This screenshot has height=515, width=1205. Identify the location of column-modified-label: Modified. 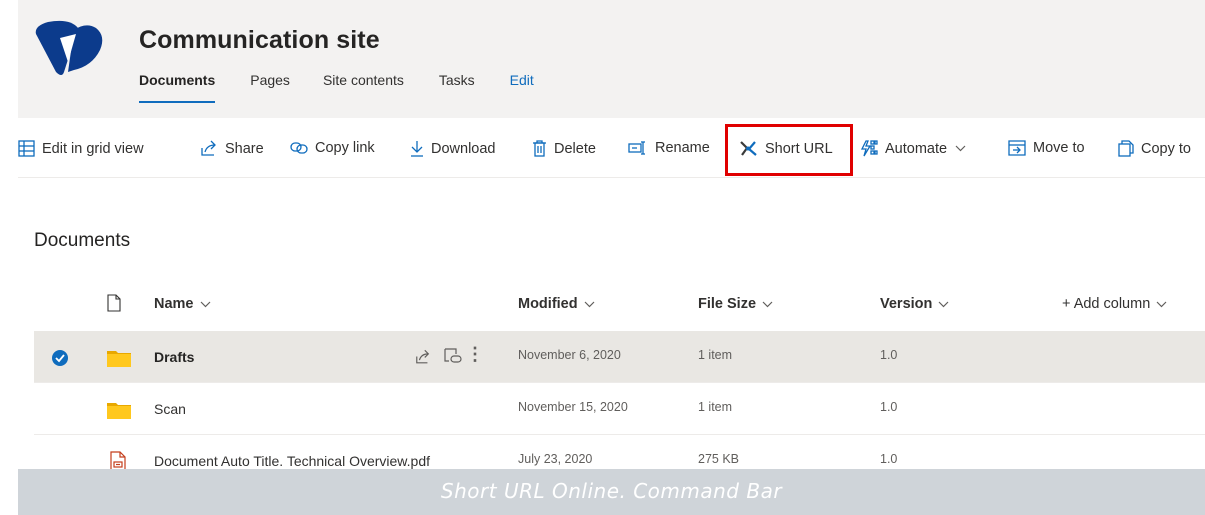
(548, 304).